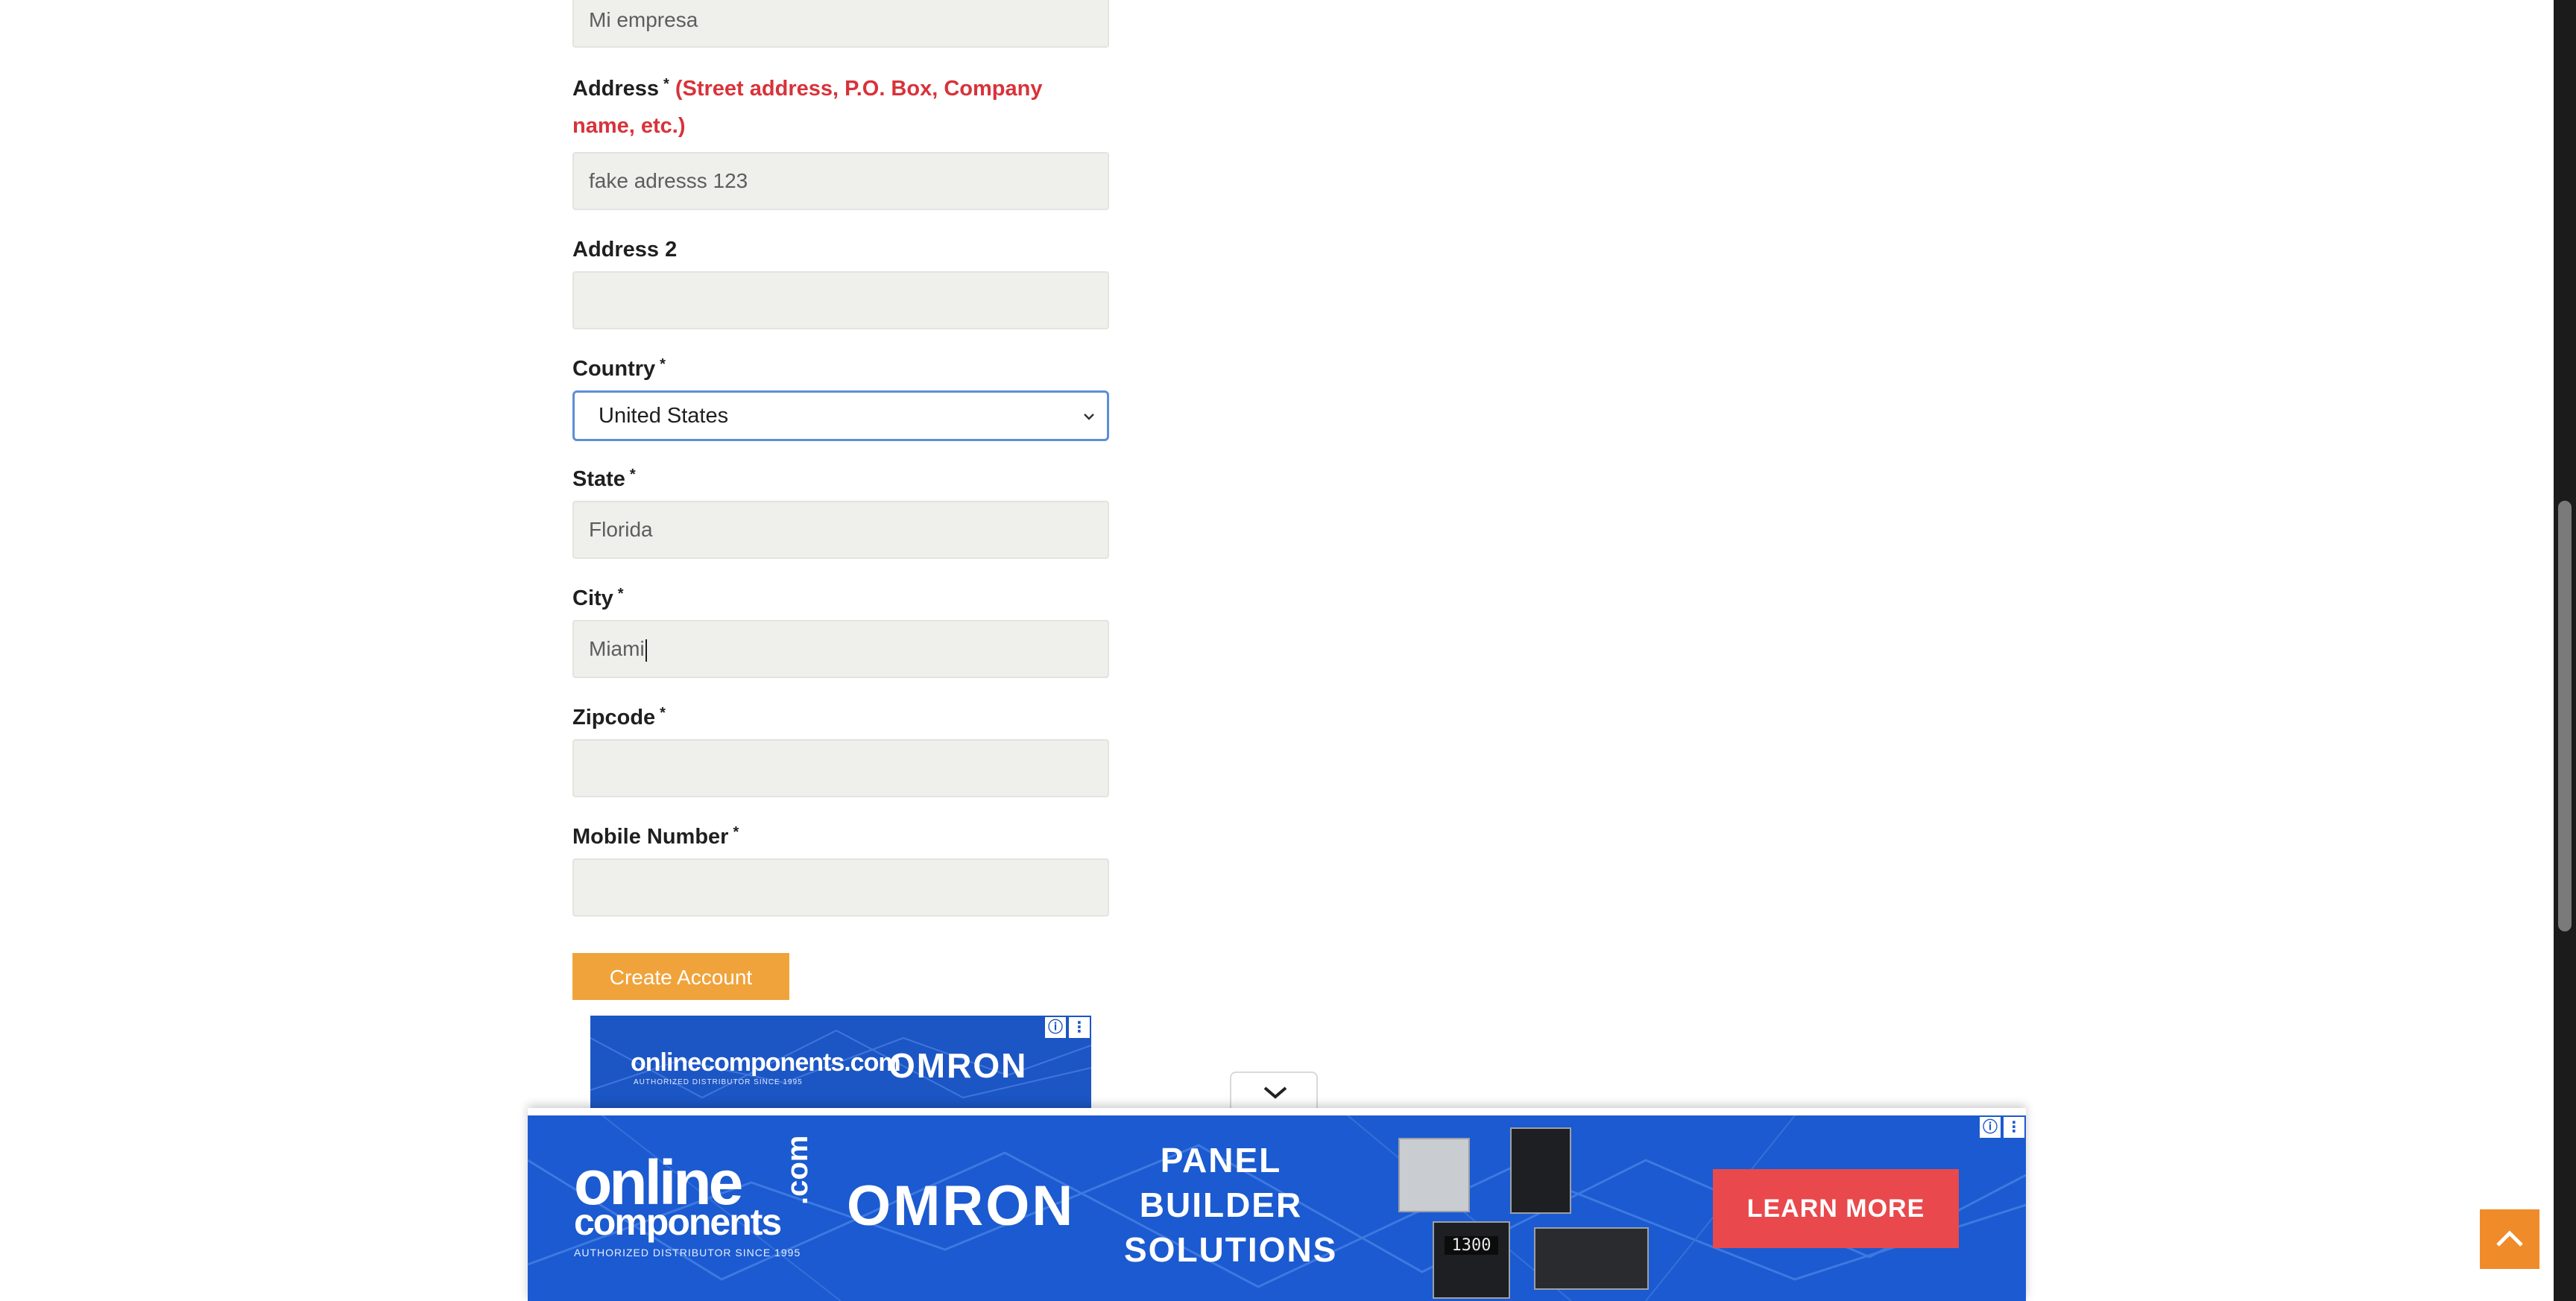 This screenshot has width=2576, height=1301. Describe the element at coordinates (664, 416) in the screenshot. I see `country-select-value: United States` at that location.